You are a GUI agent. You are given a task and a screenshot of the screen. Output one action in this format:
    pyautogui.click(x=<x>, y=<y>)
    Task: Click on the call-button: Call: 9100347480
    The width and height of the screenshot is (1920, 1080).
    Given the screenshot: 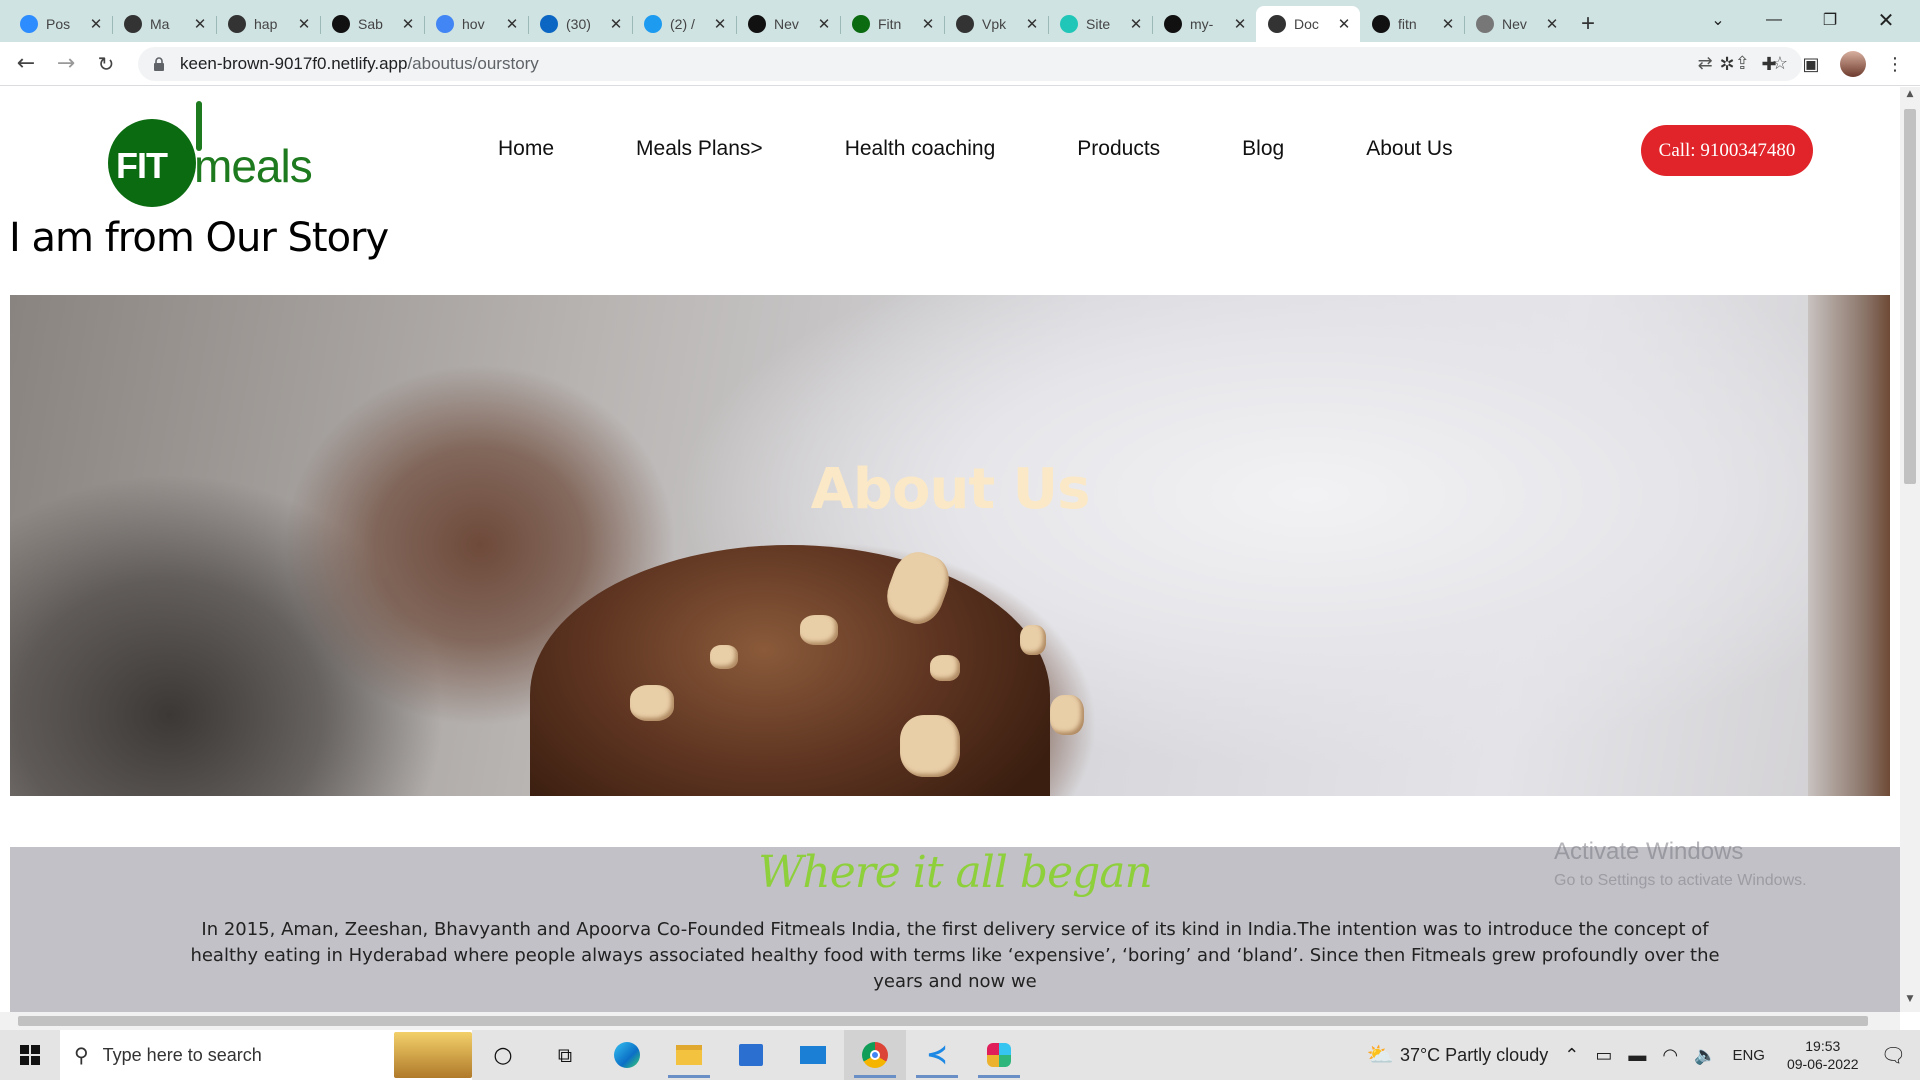 What is the action you would take?
    pyautogui.click(x=1727, y=150)
    